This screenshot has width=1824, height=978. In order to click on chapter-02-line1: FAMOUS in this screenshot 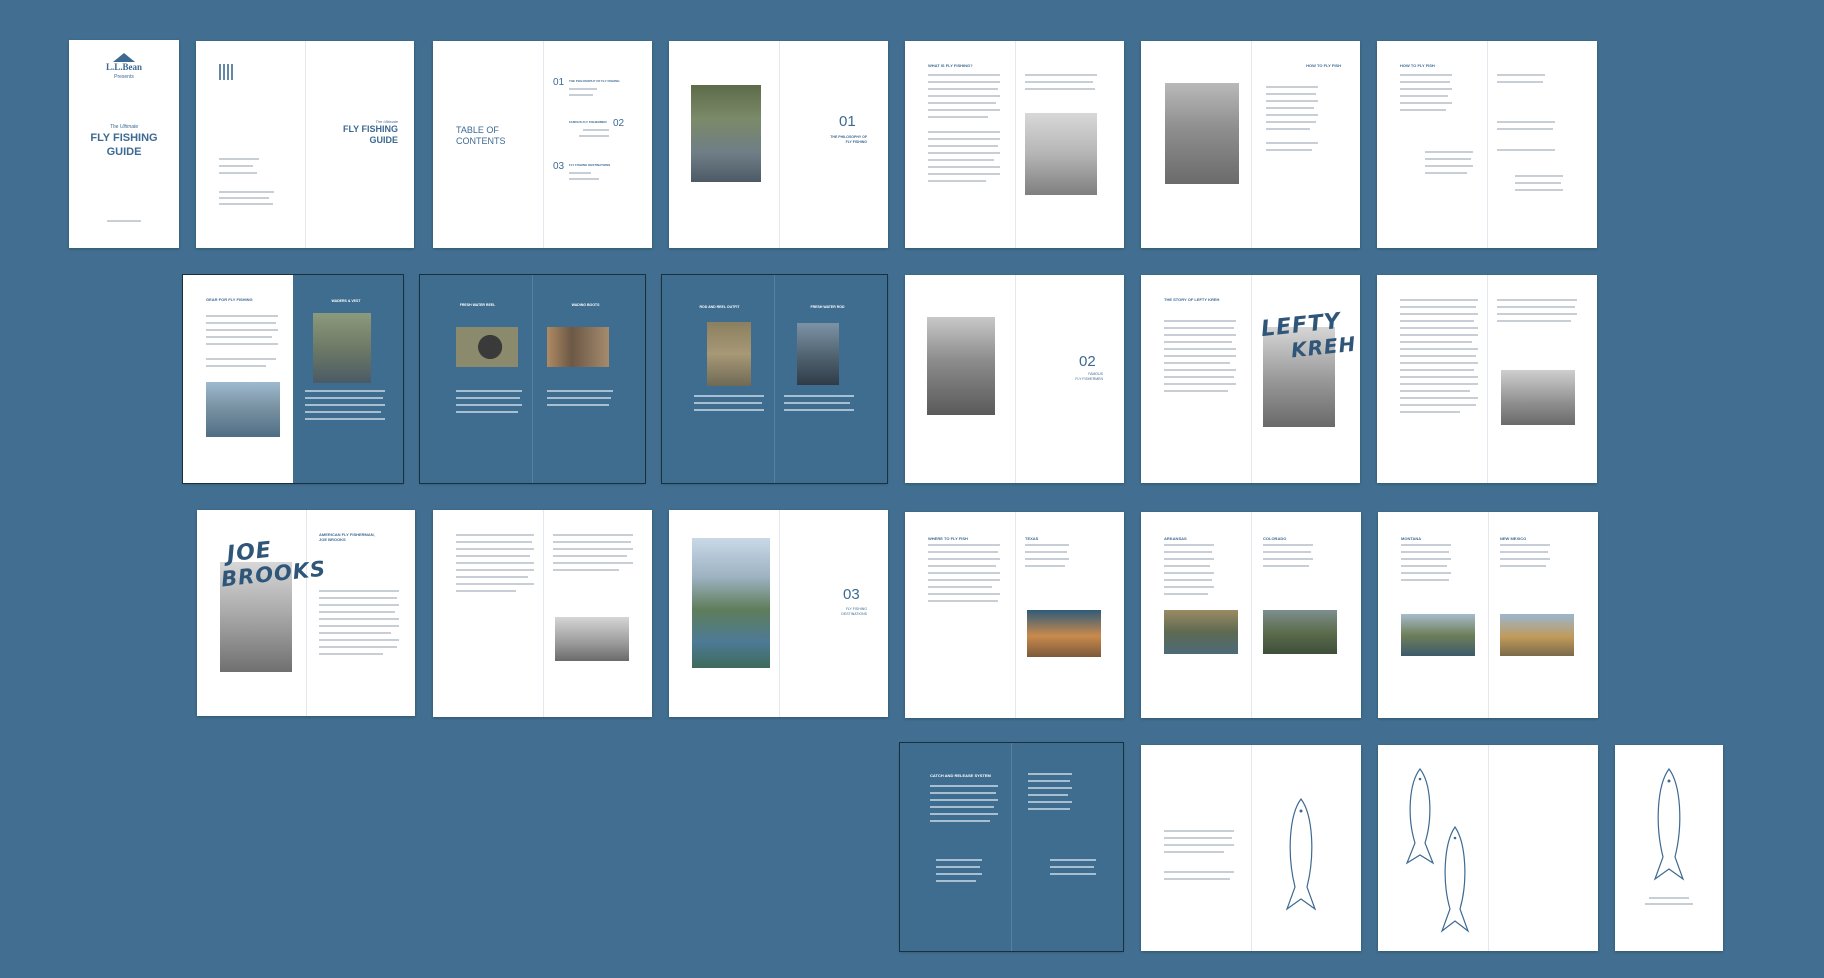, I will do `click(1095, 374)`.